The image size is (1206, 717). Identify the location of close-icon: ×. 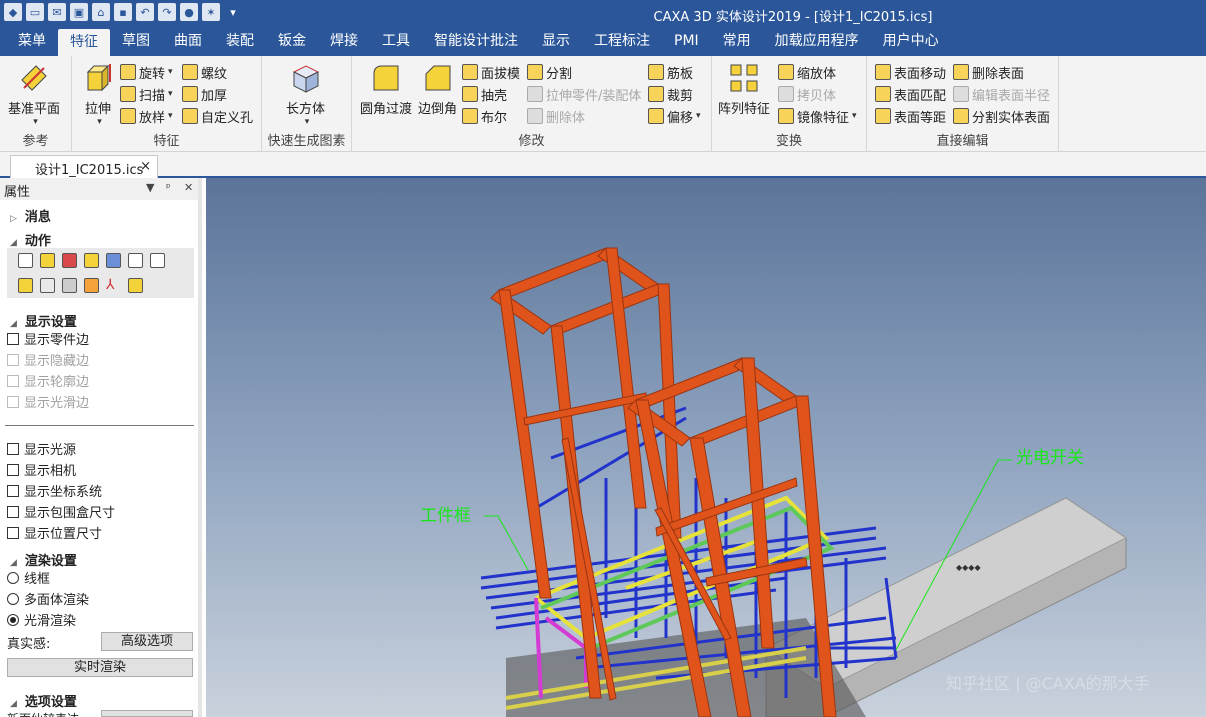
(145, 166).